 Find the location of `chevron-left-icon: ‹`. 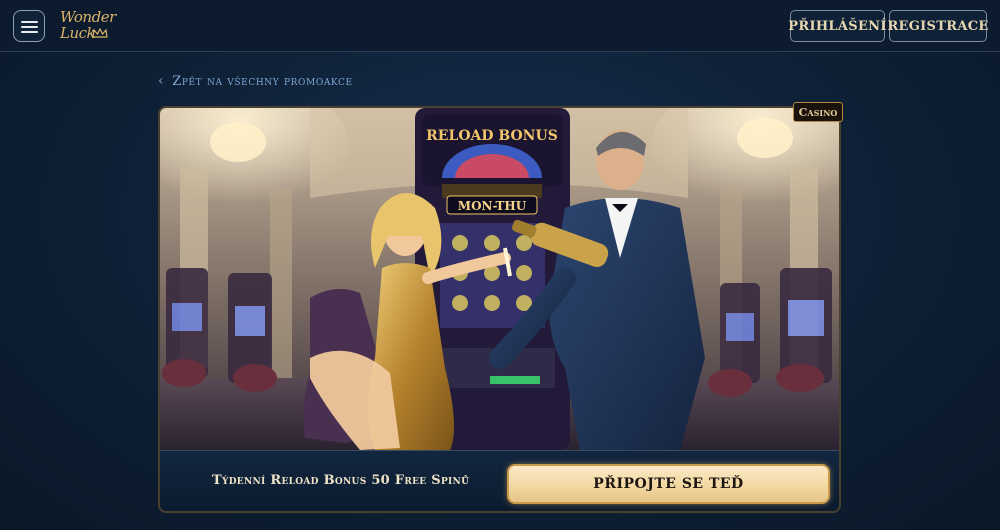

chevron-left-icon: ‹ is located at coordinates (161, 81).